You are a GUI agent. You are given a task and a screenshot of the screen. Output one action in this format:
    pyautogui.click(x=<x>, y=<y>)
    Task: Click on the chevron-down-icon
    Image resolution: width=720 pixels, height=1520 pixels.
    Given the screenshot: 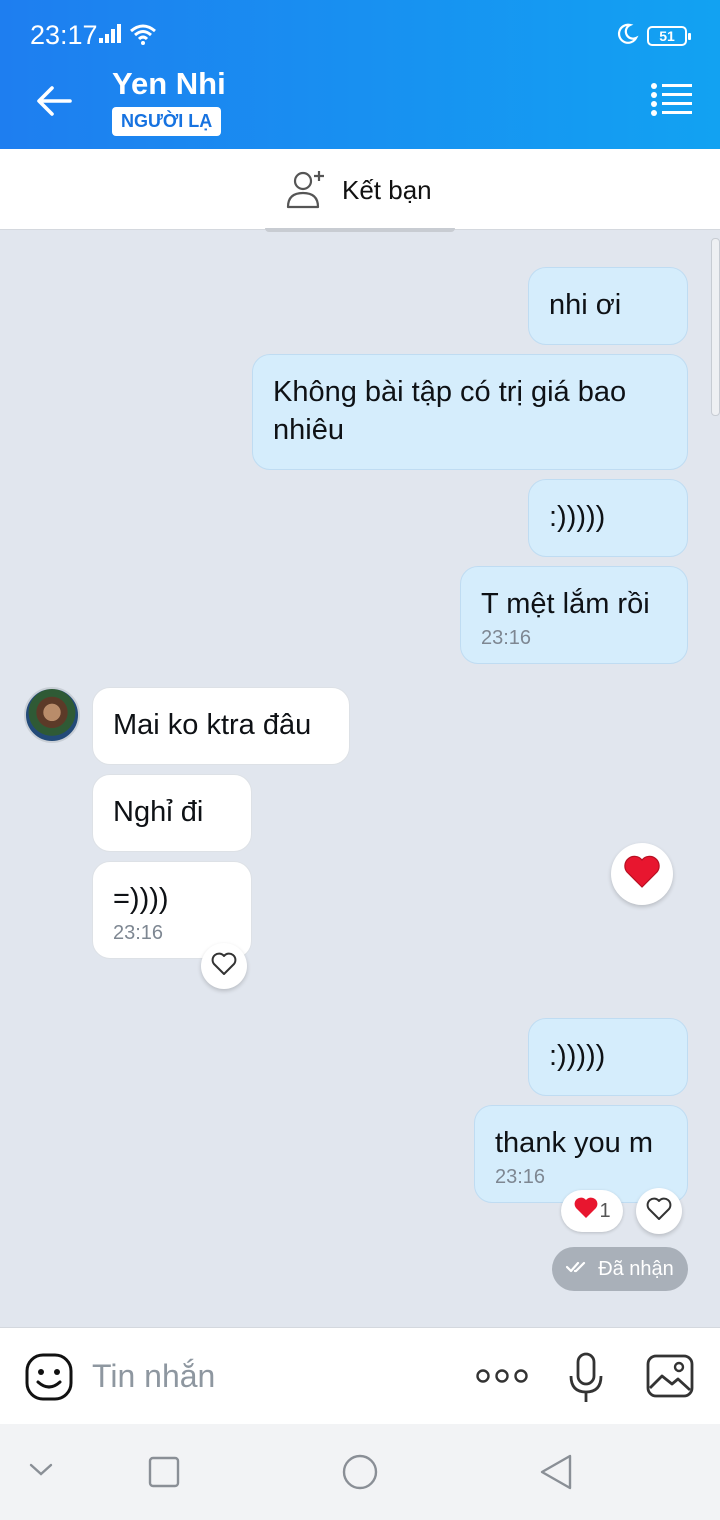 What is the action you would take?
    pyautogui.click(x=41, y=1472)
    